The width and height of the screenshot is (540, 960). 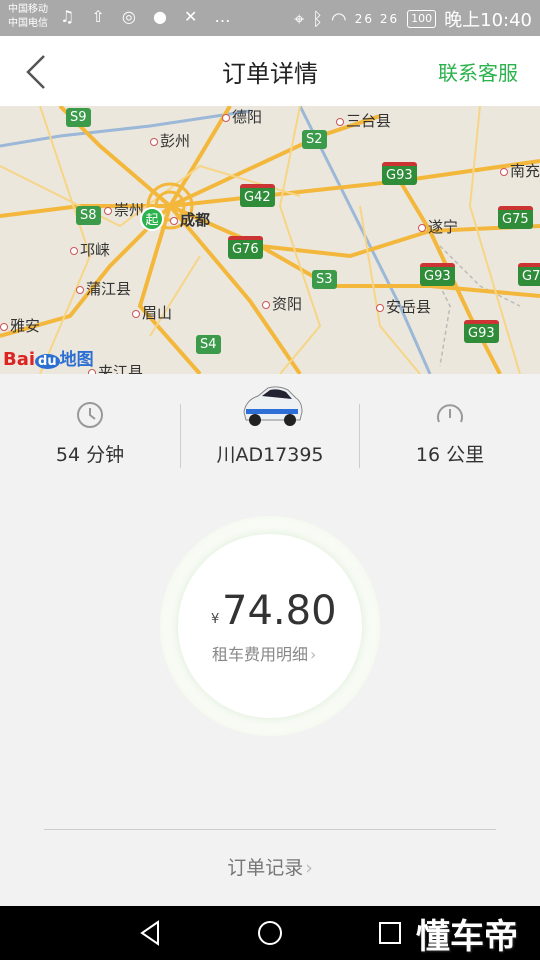 What do you see at coordinates (399, 173) in the screenshot?
I see `highway-g93-north: G93` at bounding box center [399, 173].